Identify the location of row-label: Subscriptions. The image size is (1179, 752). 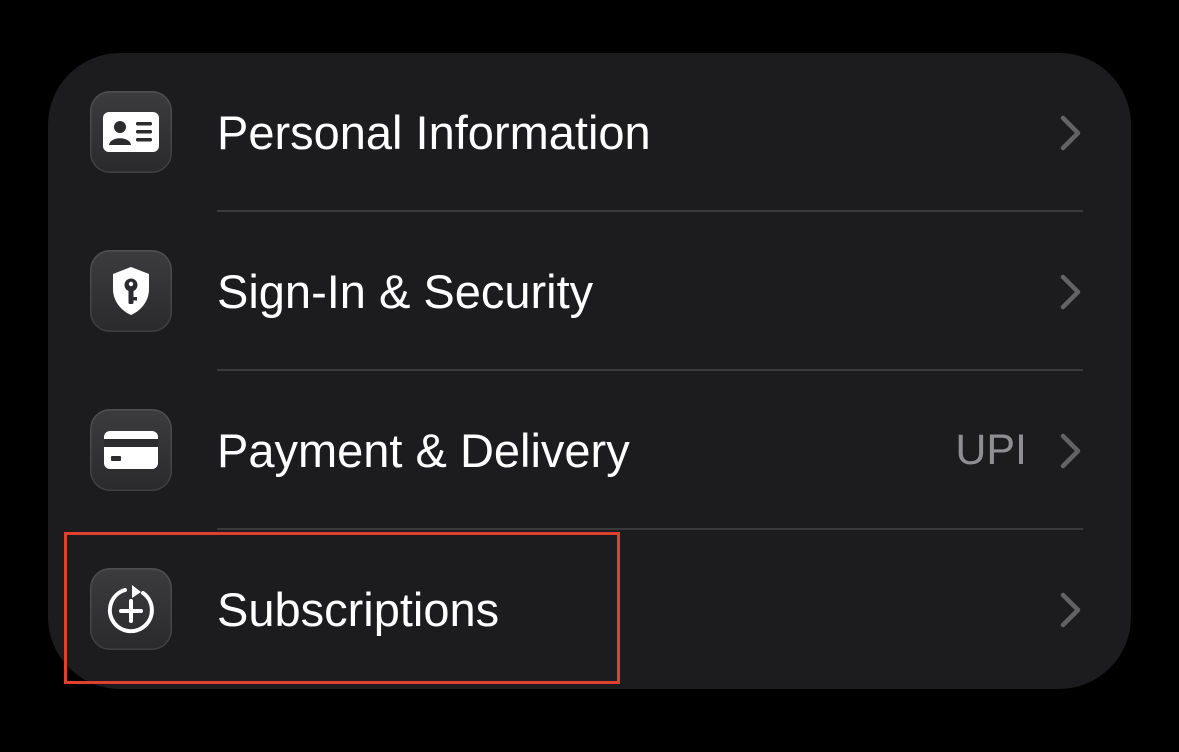
(358, 609).